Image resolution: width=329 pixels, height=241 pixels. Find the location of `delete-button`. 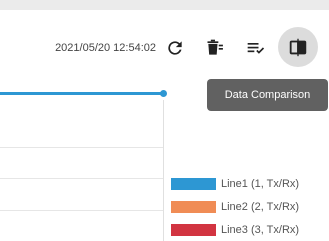

delete-button is located at coordinates (215, 48).